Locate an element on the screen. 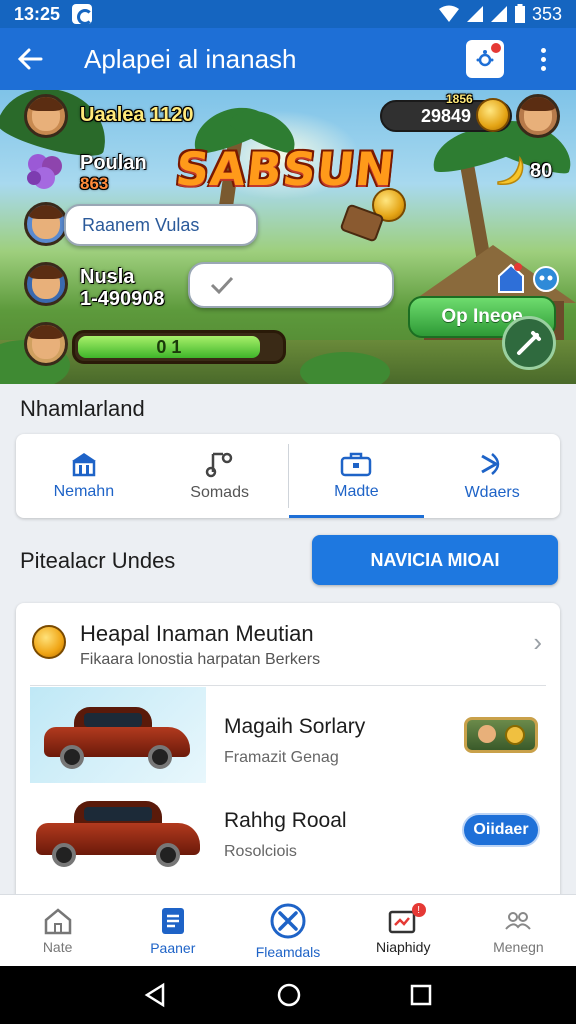 This screenshot has width=576, height=1024. tools-icon is located at coordinates (288, 920).